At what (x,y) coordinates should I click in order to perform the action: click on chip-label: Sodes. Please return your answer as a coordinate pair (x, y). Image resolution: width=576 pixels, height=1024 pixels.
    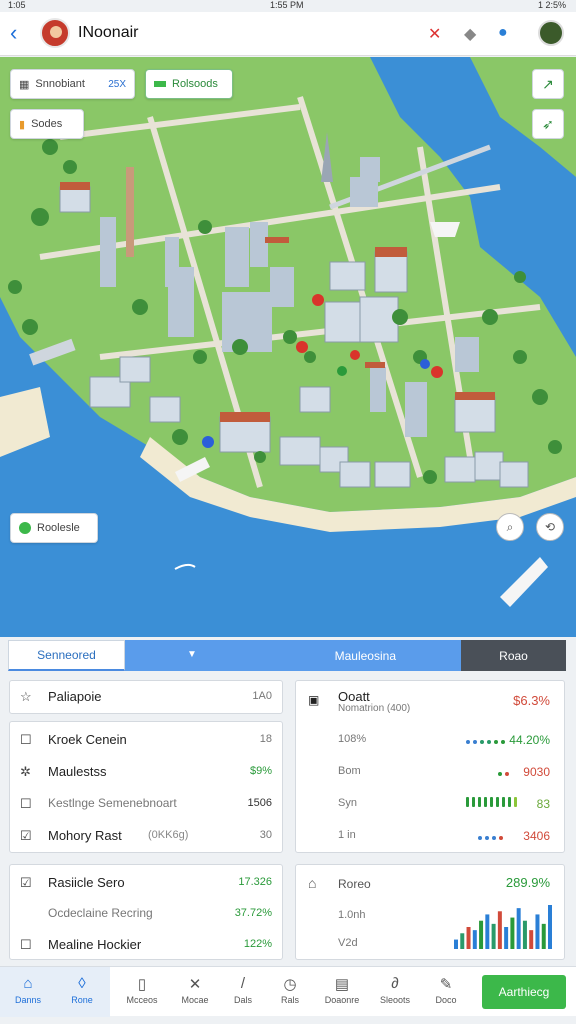
    Looking at the image, I should click on (47, 124).